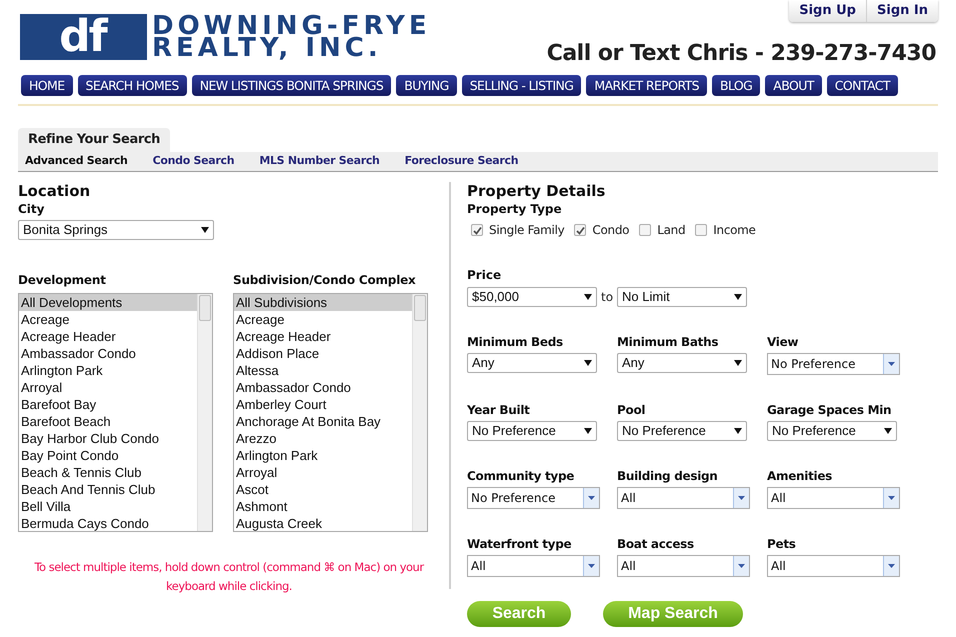 The width and height of the screenshot is (956, 637). I want to click on nav-link: MARKET REPORTS, so click(647, 85).